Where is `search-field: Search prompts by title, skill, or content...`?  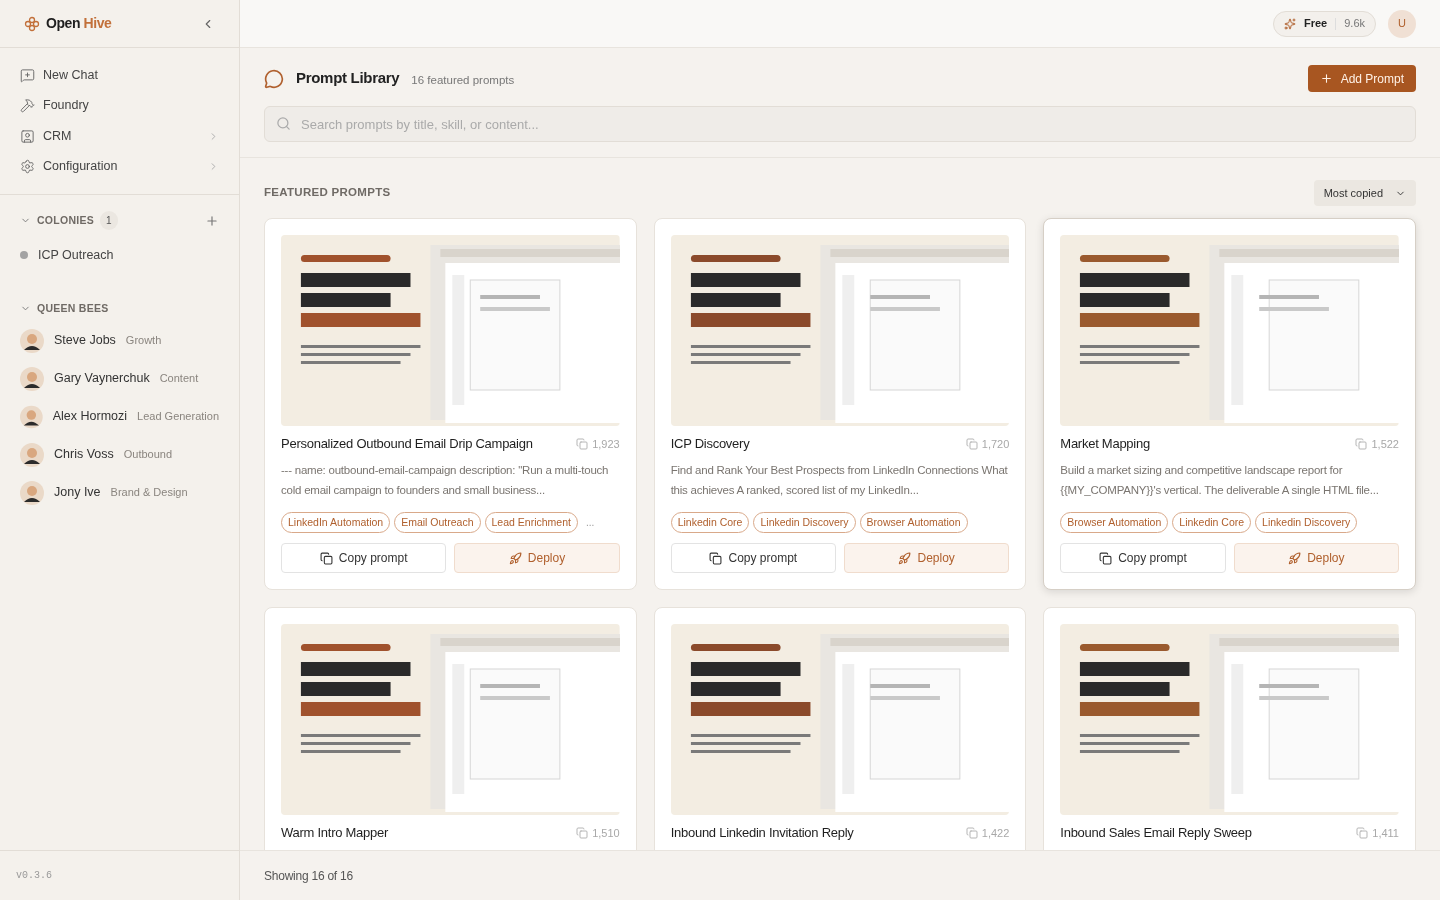 search-field: Search prompts by title, skill, or content... is located at coordinates (840, 124).